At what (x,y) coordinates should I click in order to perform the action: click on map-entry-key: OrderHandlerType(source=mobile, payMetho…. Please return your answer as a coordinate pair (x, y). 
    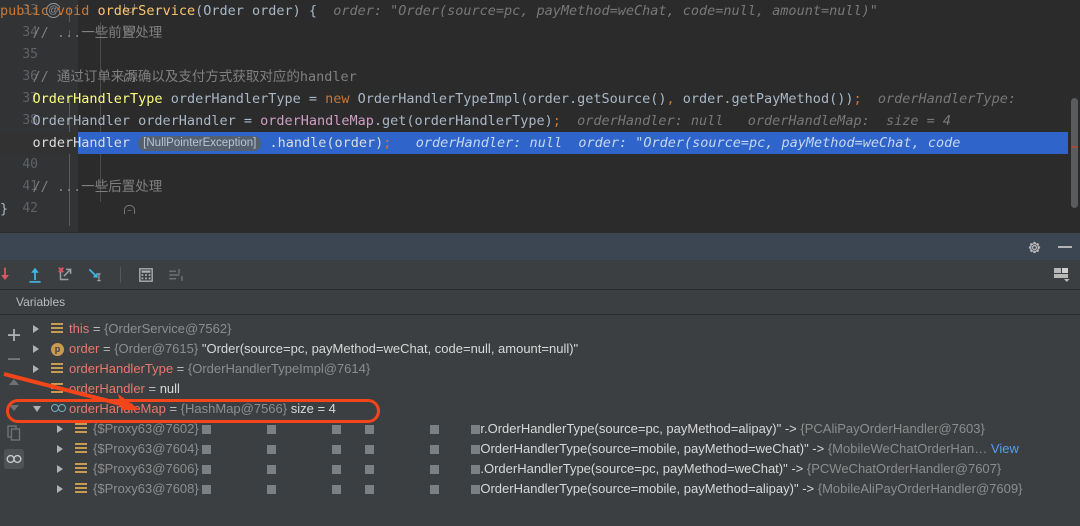
    Looking at the image, I should click on (649, 488).